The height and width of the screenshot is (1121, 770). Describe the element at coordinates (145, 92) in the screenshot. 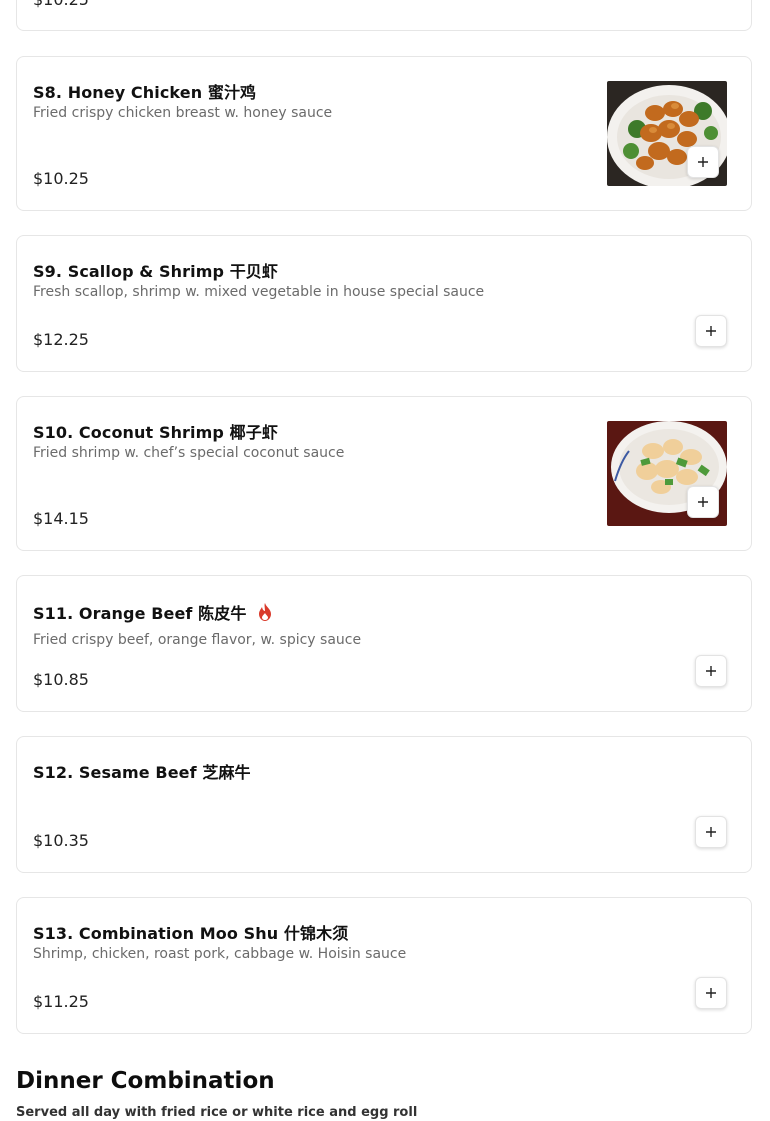

I see `item-name: S8. Honey Chicken 蜜汁鸡` at that location.